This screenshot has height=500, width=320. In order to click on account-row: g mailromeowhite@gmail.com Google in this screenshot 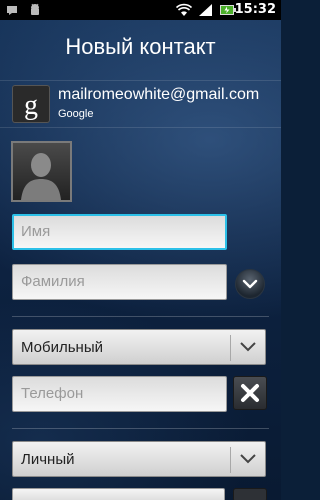, I will do `click(140, 104)`.